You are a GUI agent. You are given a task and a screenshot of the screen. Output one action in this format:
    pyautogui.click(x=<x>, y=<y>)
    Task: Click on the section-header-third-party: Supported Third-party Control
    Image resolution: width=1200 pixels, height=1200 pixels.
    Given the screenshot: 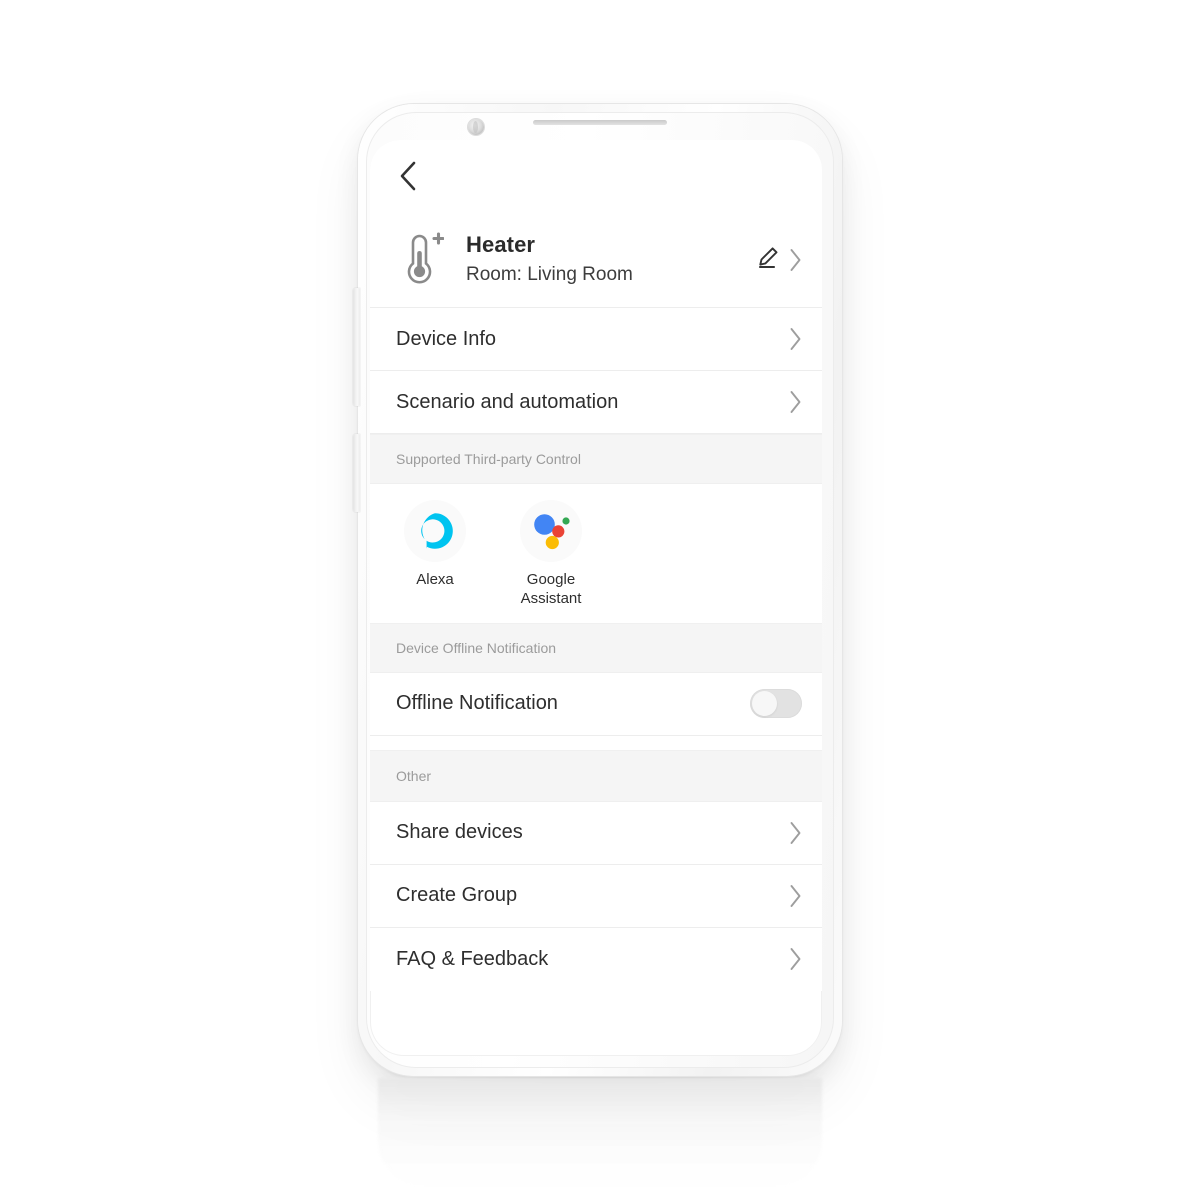 What is the action you would take?
    pyautogui.click(x=596, y=459)
    